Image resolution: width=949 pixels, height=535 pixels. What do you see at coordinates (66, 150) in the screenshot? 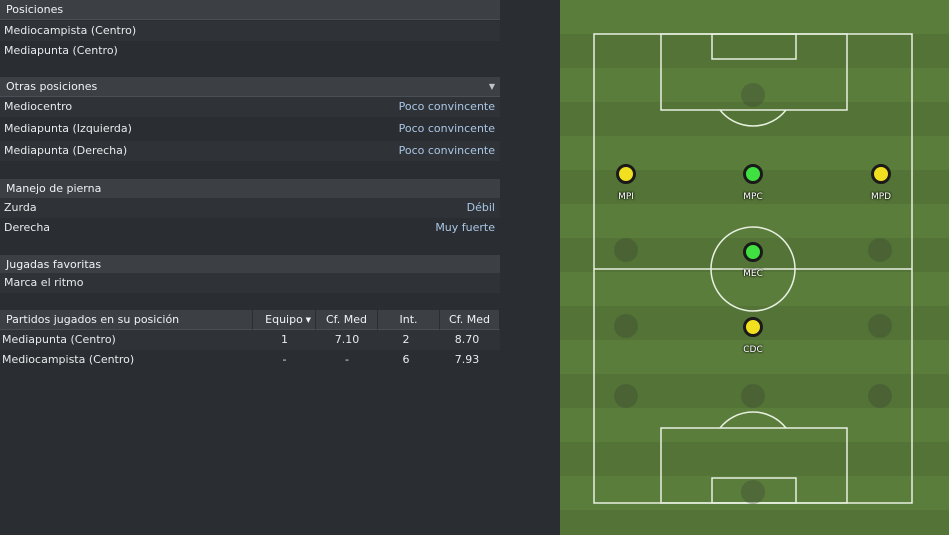
I see `other-position-label: Mediapunta (Derecha)` at bounding box center [66, 150].